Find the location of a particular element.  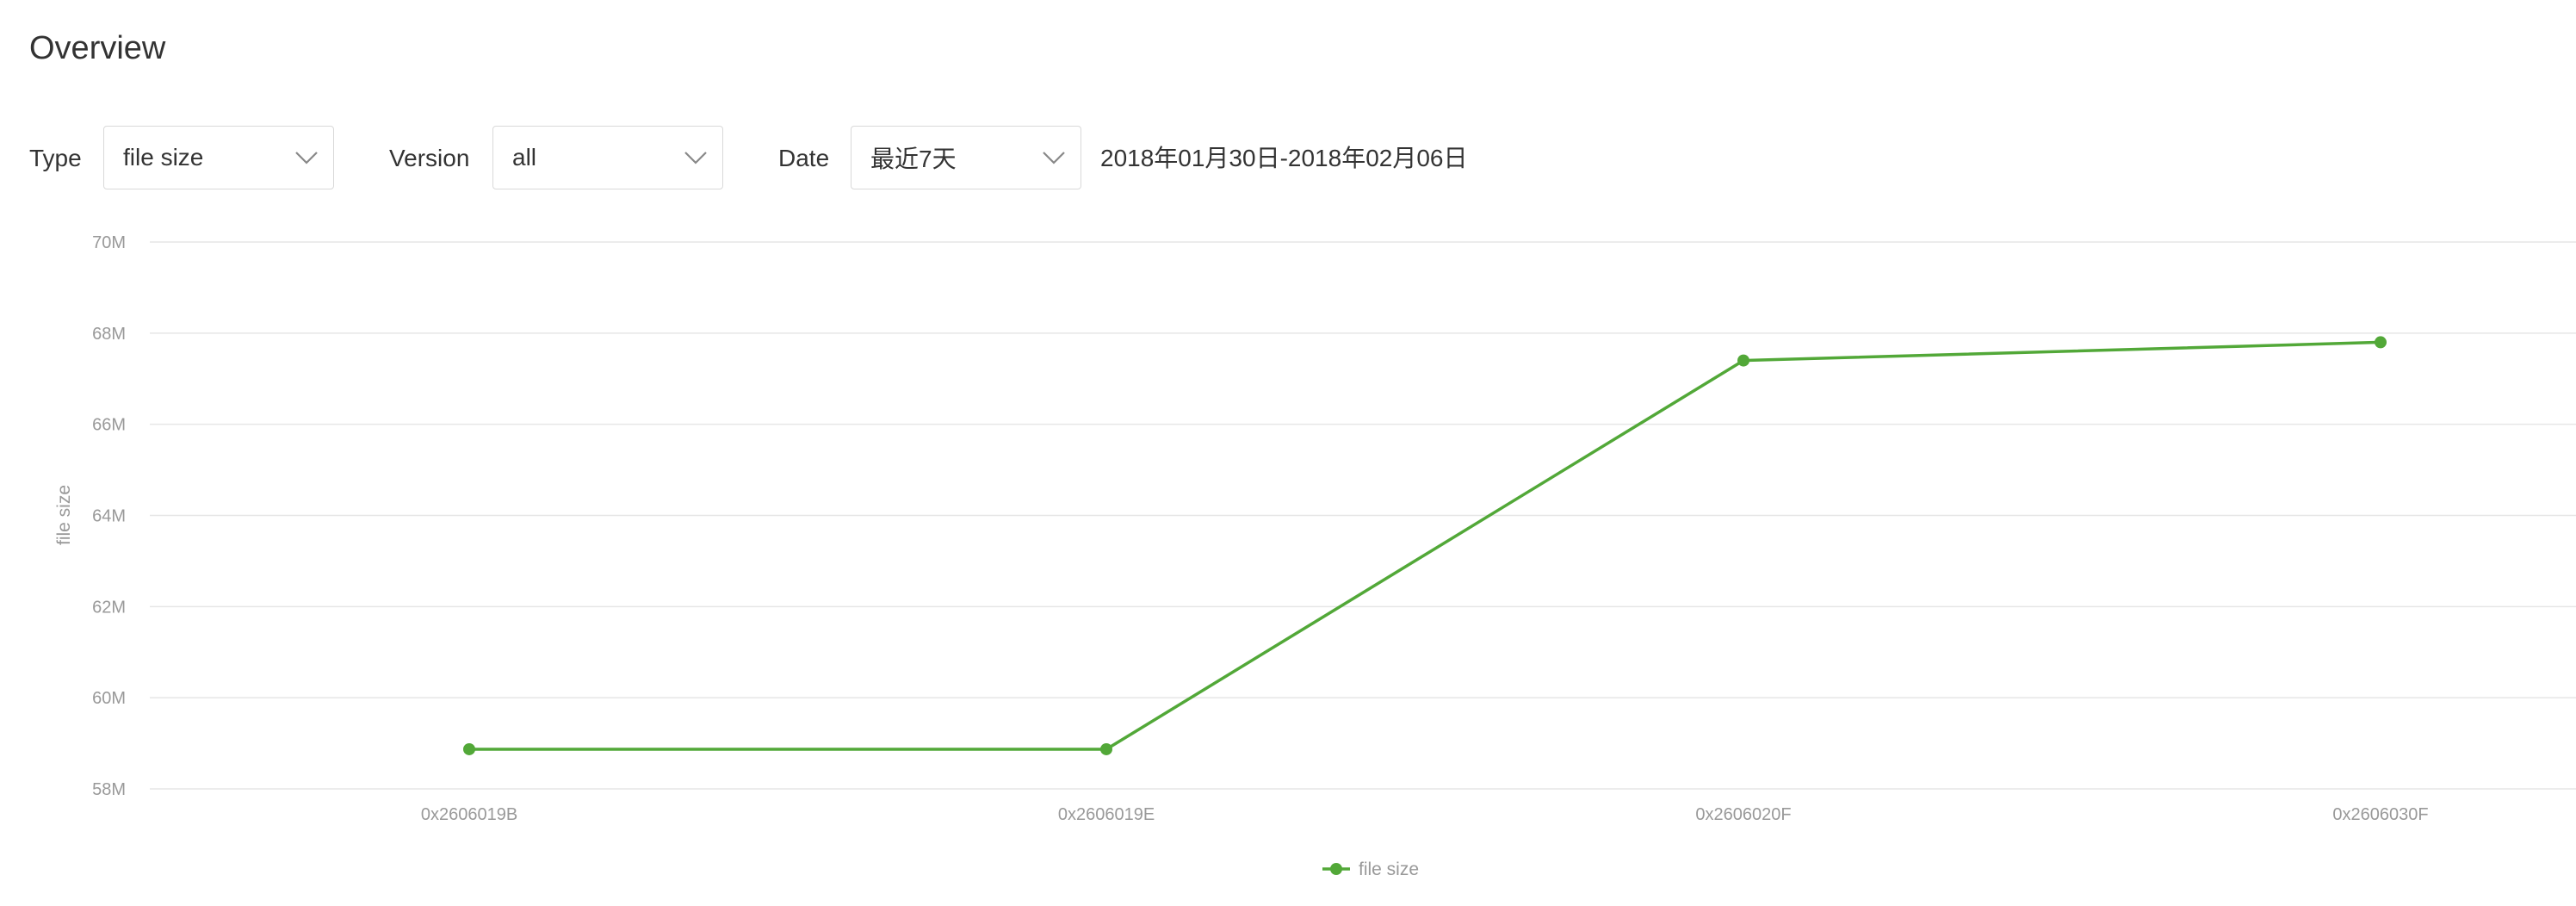

y-tick-label: 60M is located at coordinates (109, 698).